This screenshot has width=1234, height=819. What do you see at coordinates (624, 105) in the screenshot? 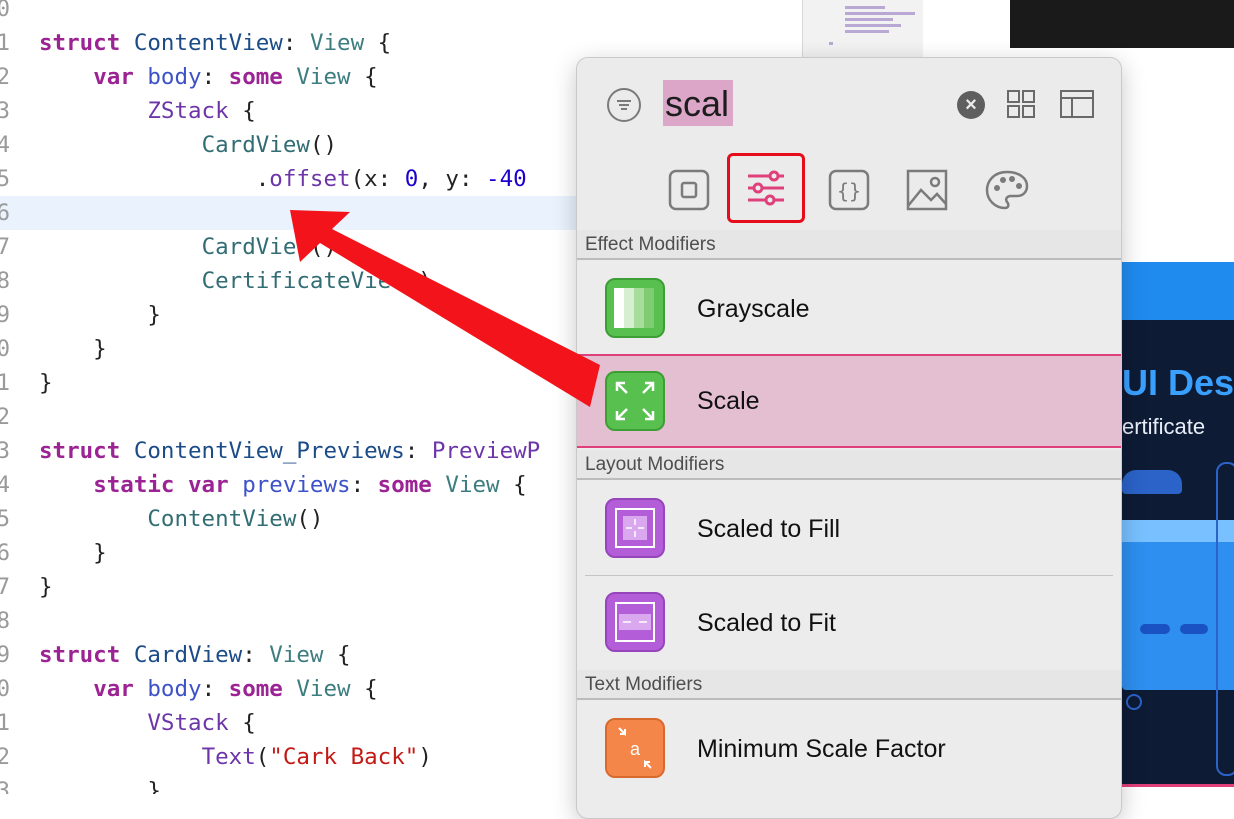
I see `filter-icon` at bounding box center [624, 105].